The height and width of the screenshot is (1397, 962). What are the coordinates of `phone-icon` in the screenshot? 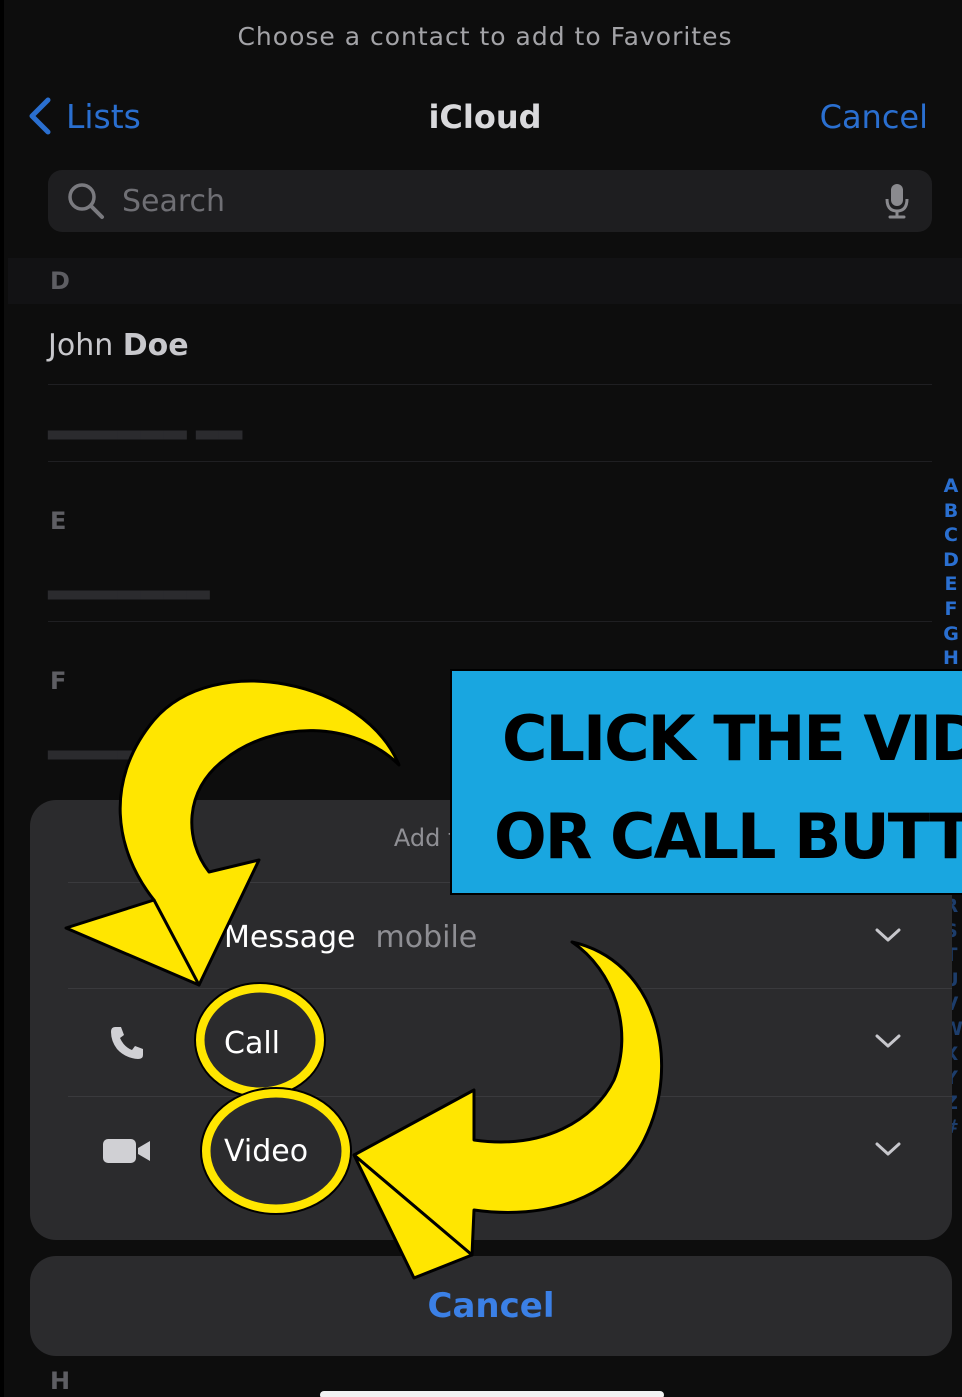 It's located at (127, 1043).